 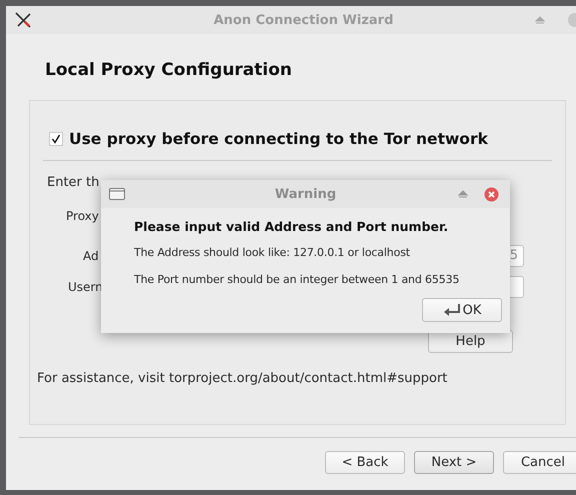 What do you see at coordinates (73, 183) in the screenshot?
I see `intro-text: Enter th` at bounding box center [73, 183].